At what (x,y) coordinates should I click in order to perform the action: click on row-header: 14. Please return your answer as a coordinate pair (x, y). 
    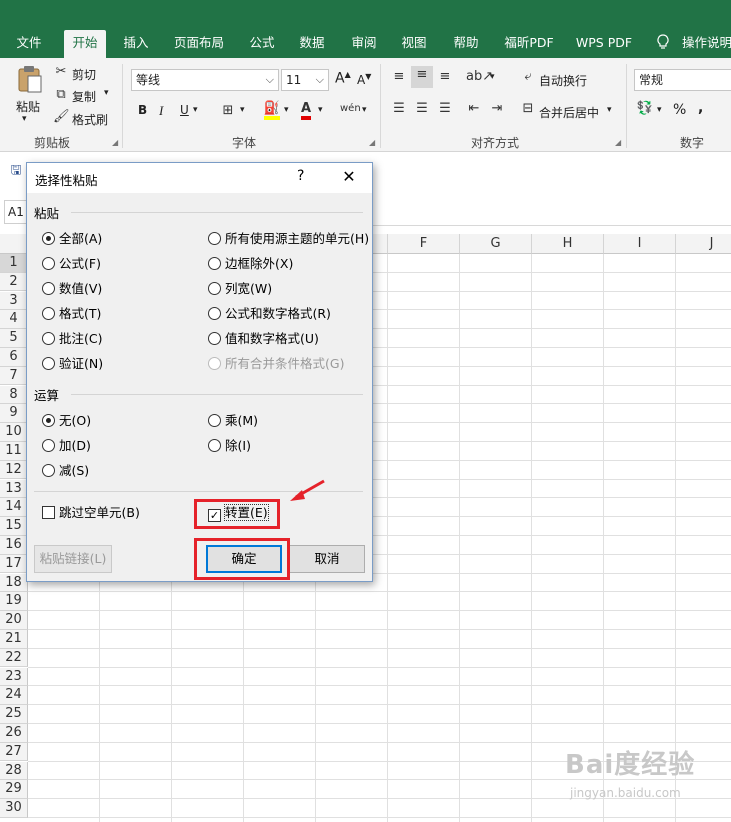
    Looking at the image, I should click on (14, 507).